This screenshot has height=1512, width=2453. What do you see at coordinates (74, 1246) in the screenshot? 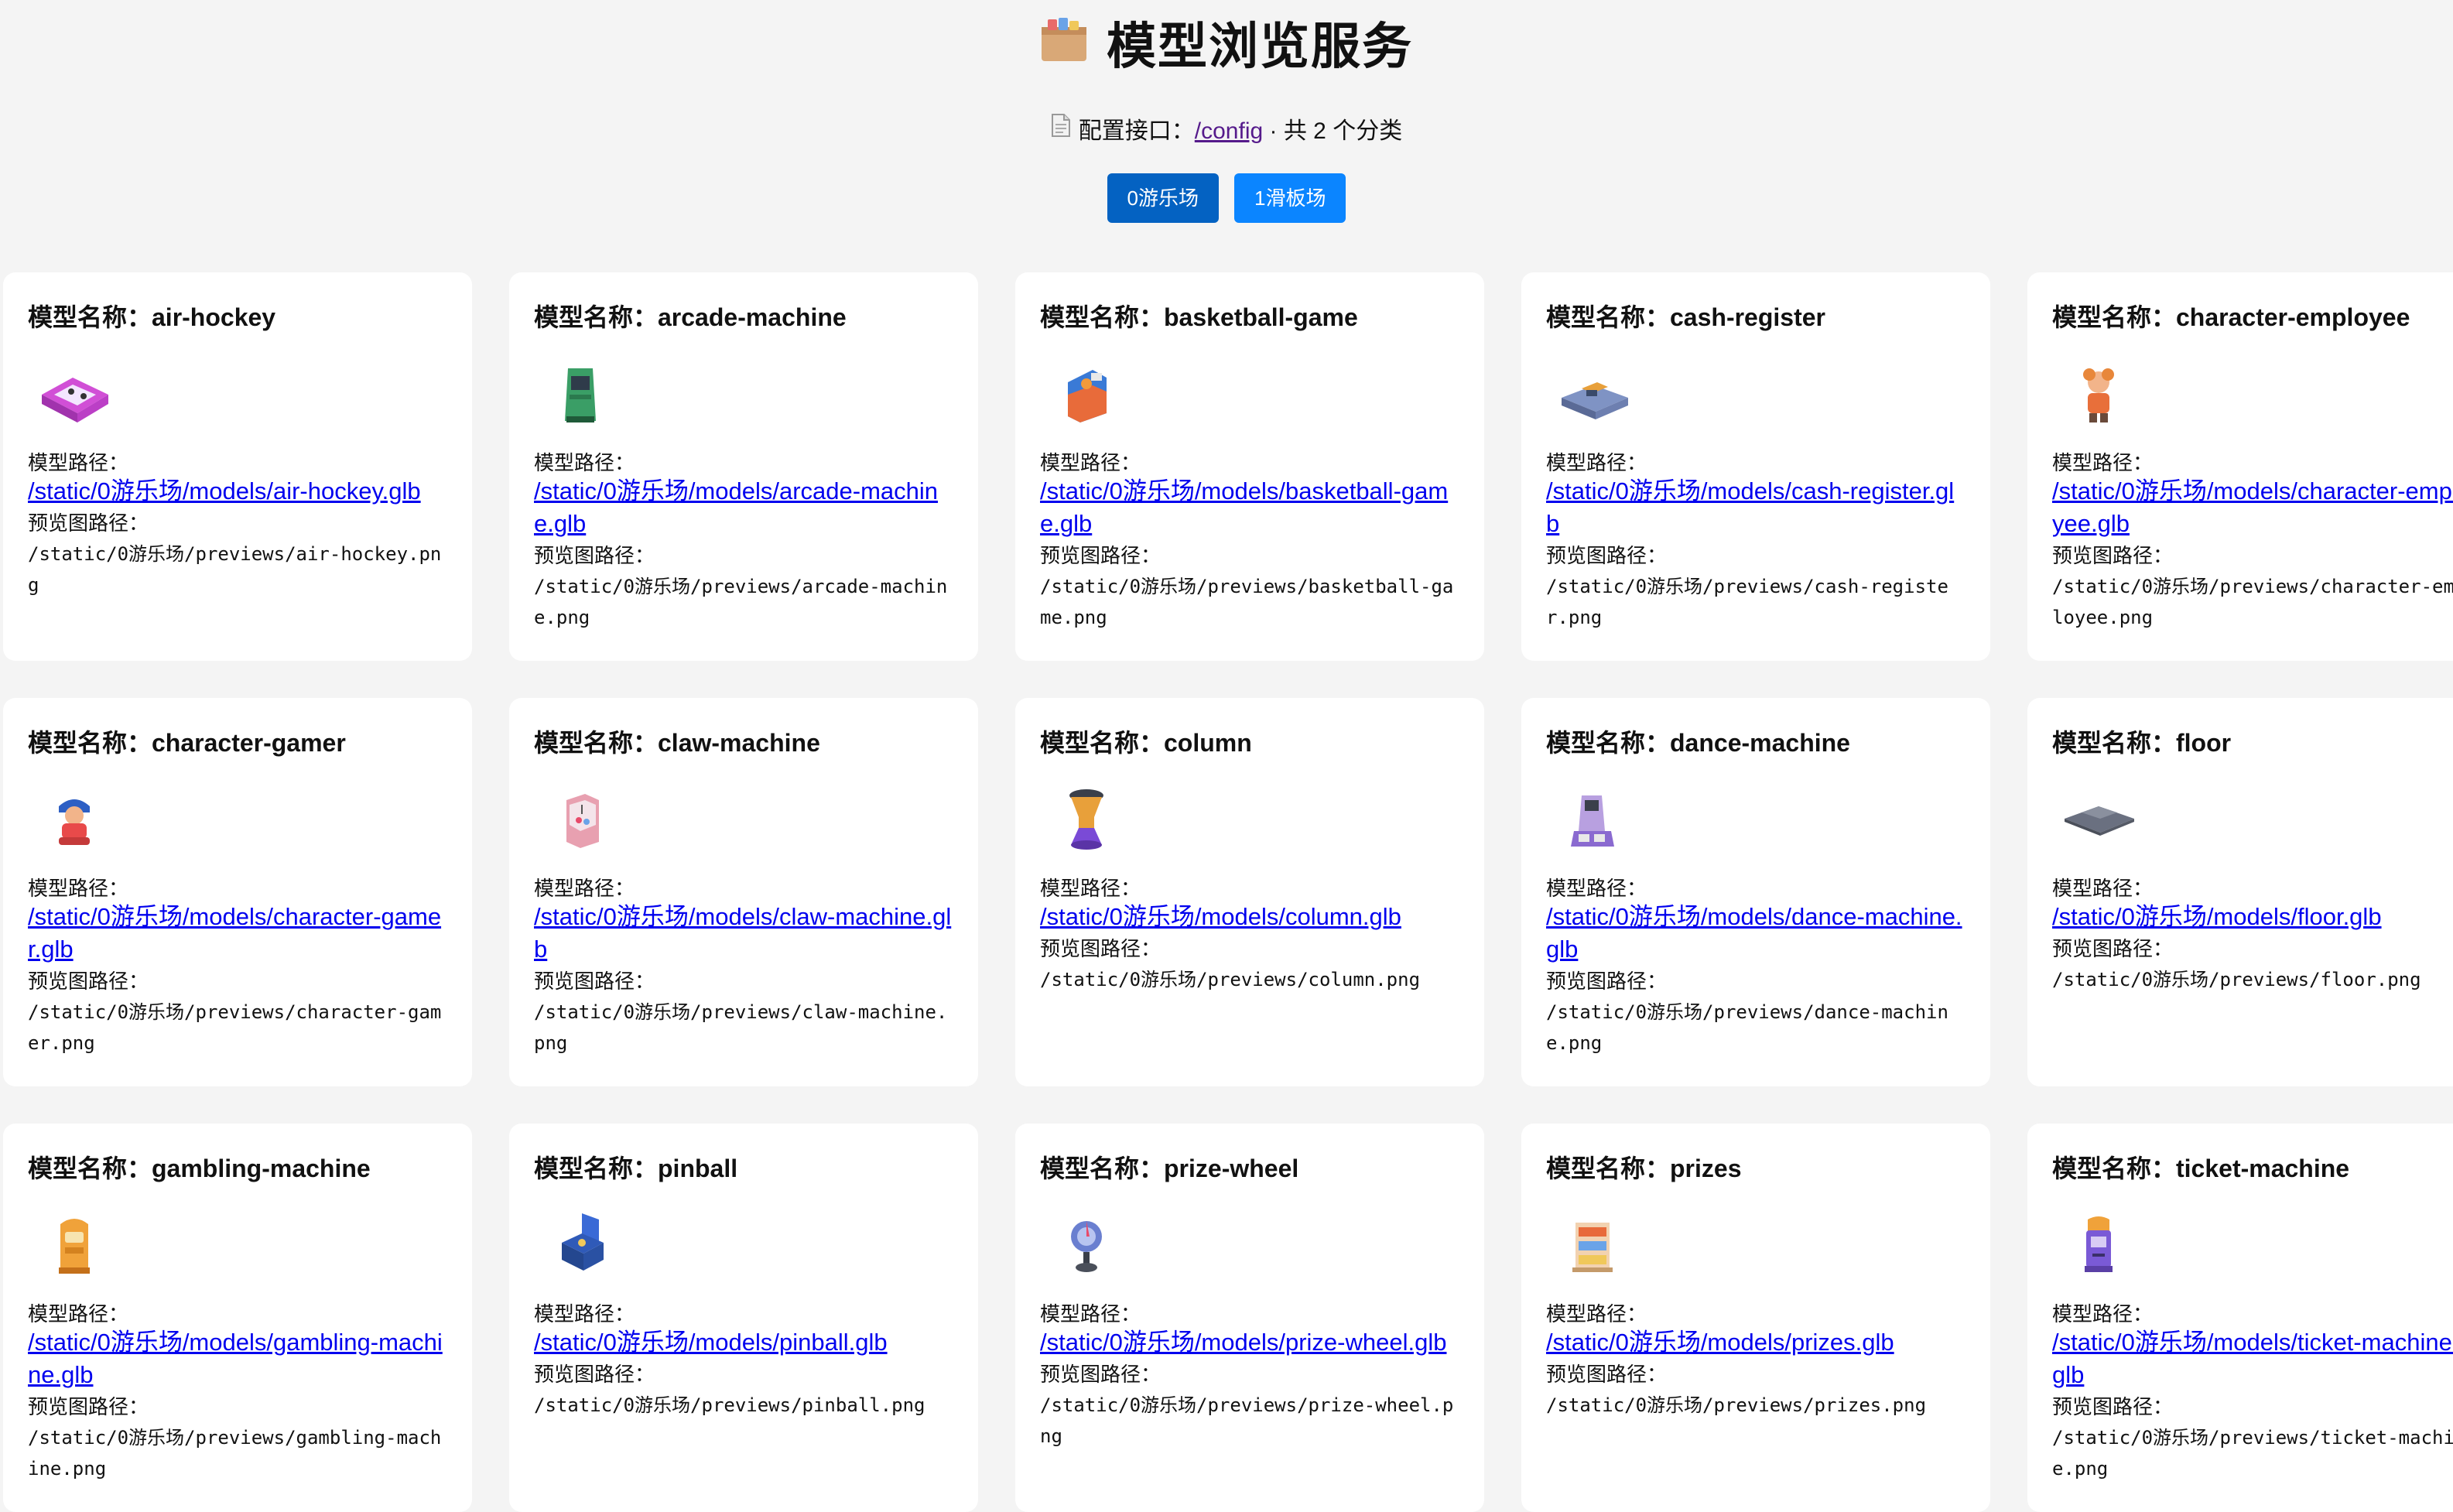
I see `gambling-machine-icon` at bounding box center [74, 1246].